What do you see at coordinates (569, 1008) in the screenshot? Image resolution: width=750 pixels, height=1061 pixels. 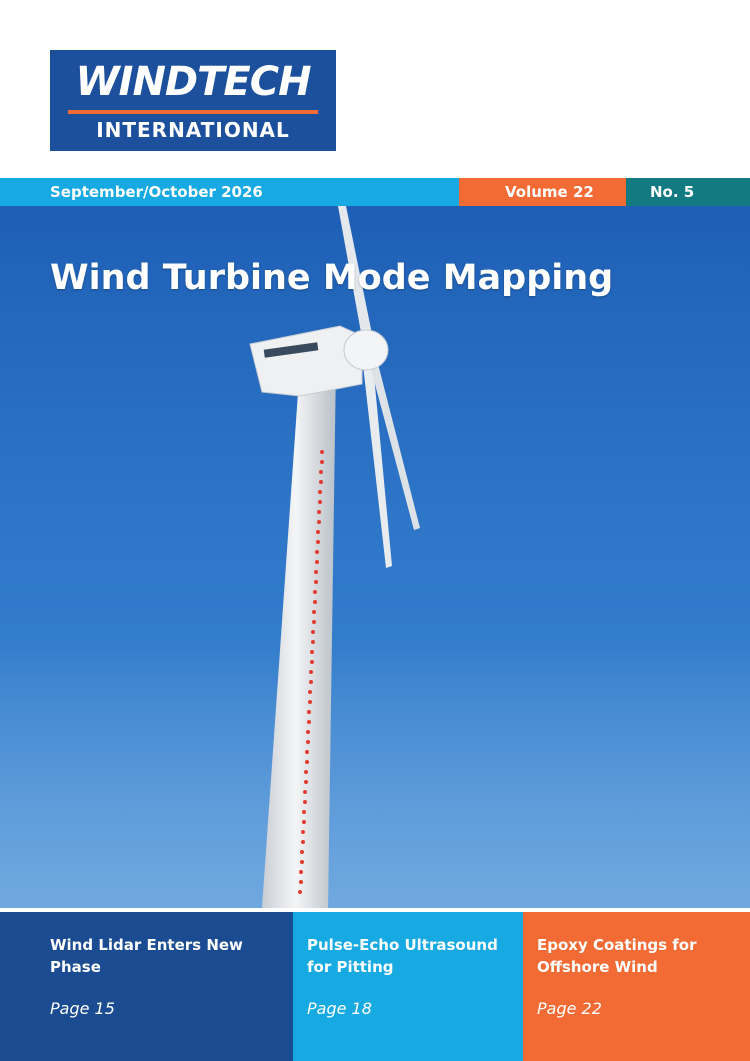 I see `teaser-page: Page 22` at bounding box center [569, 1008].